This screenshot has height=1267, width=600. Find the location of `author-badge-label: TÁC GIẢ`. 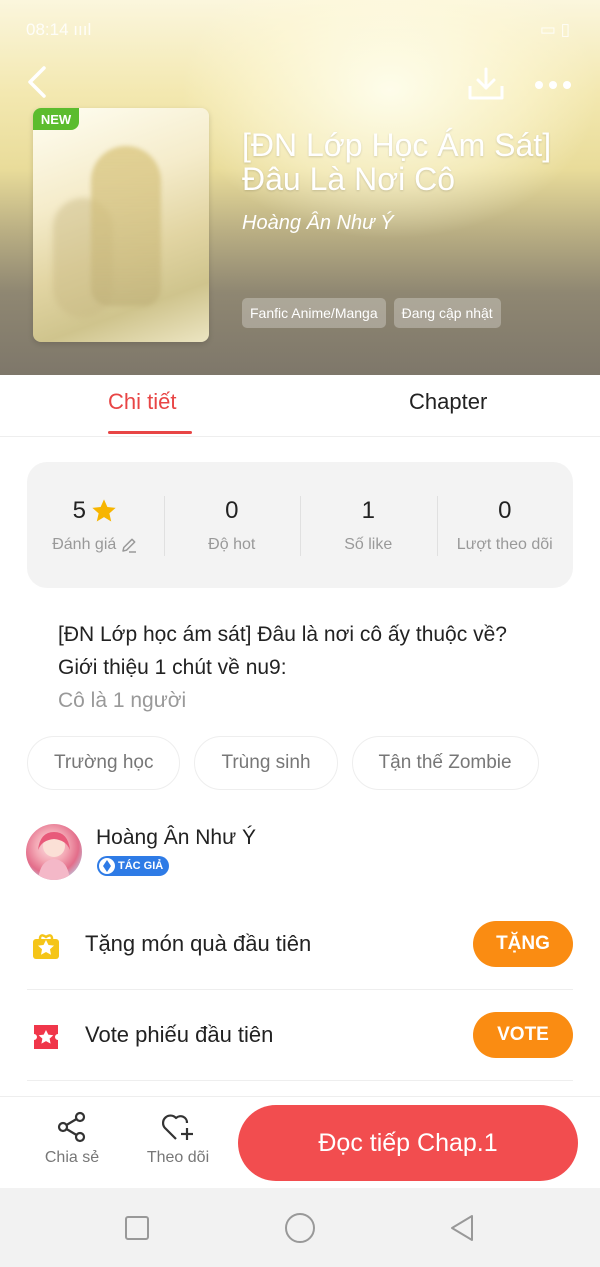

author-badge-label: TÁC GIẢ is located at coordinates (141, 866).